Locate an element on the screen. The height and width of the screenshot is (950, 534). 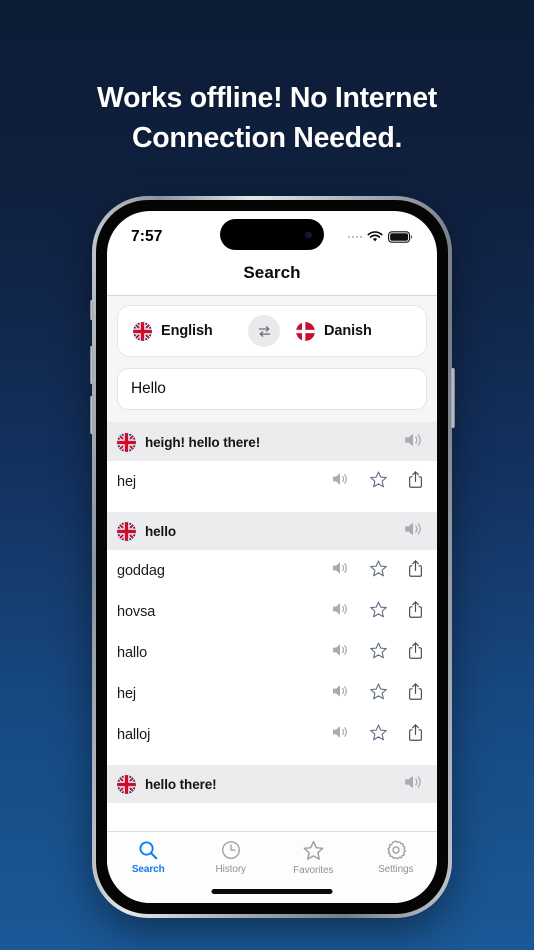
translation-row: hallo is located at coordinates (272, 652).